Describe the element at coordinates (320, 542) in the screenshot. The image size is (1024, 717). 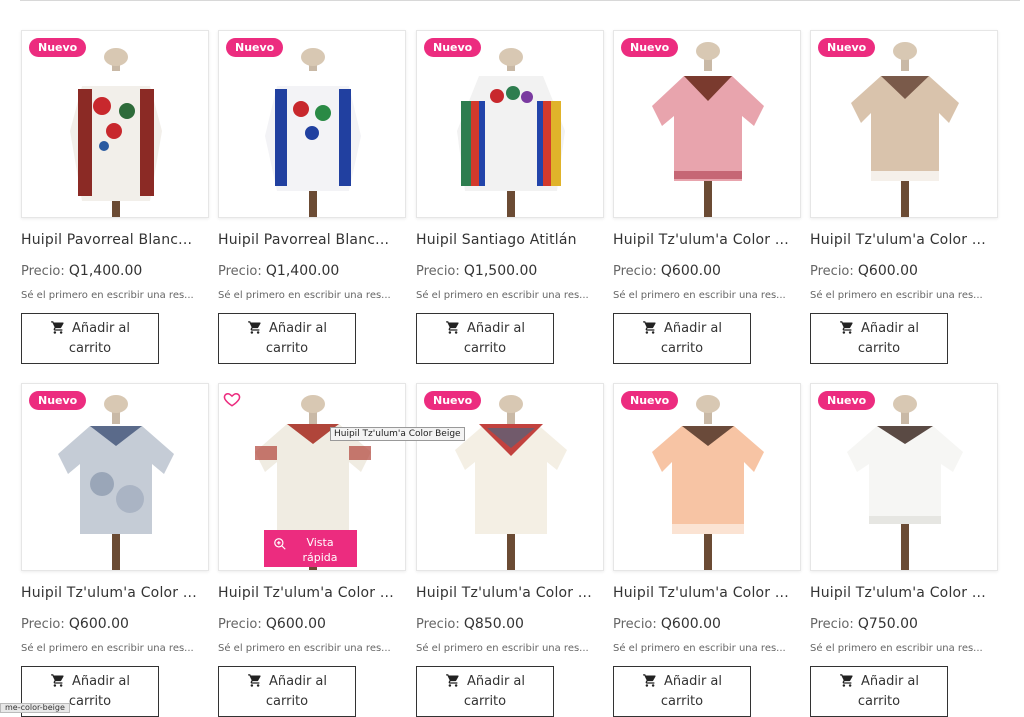
I see `quick-view-label: Vista` at that location.